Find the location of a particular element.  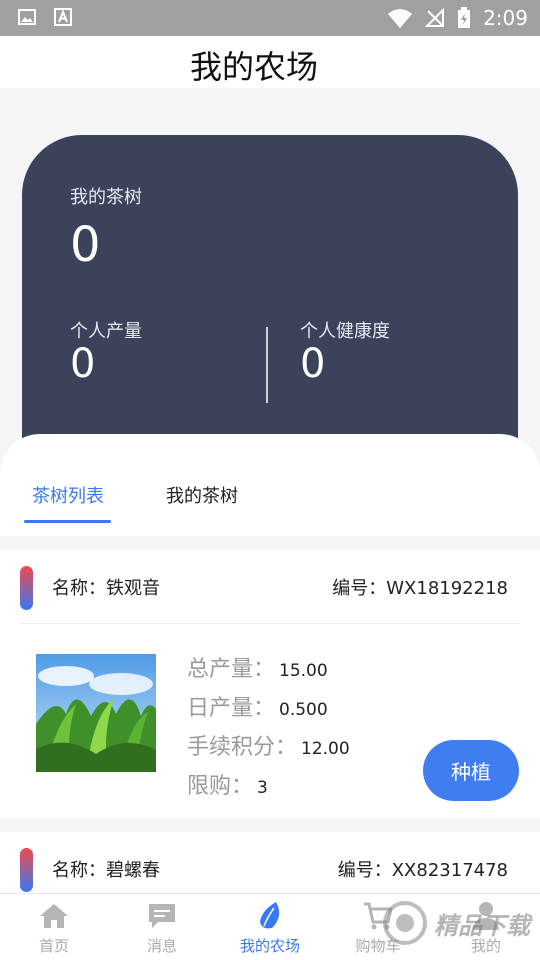

purchase-limit-value: 3 is located at coordinates (262, 788).